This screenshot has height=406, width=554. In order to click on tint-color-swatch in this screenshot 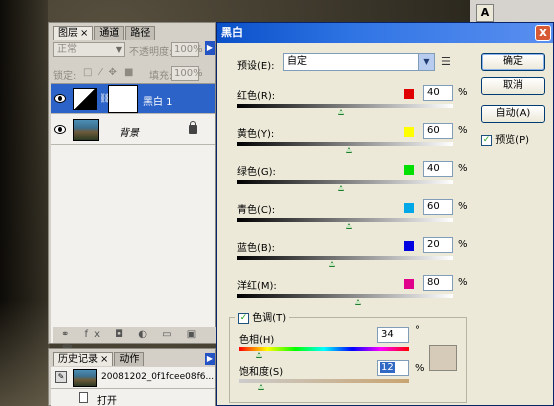, I will do `click(443, 358)`.